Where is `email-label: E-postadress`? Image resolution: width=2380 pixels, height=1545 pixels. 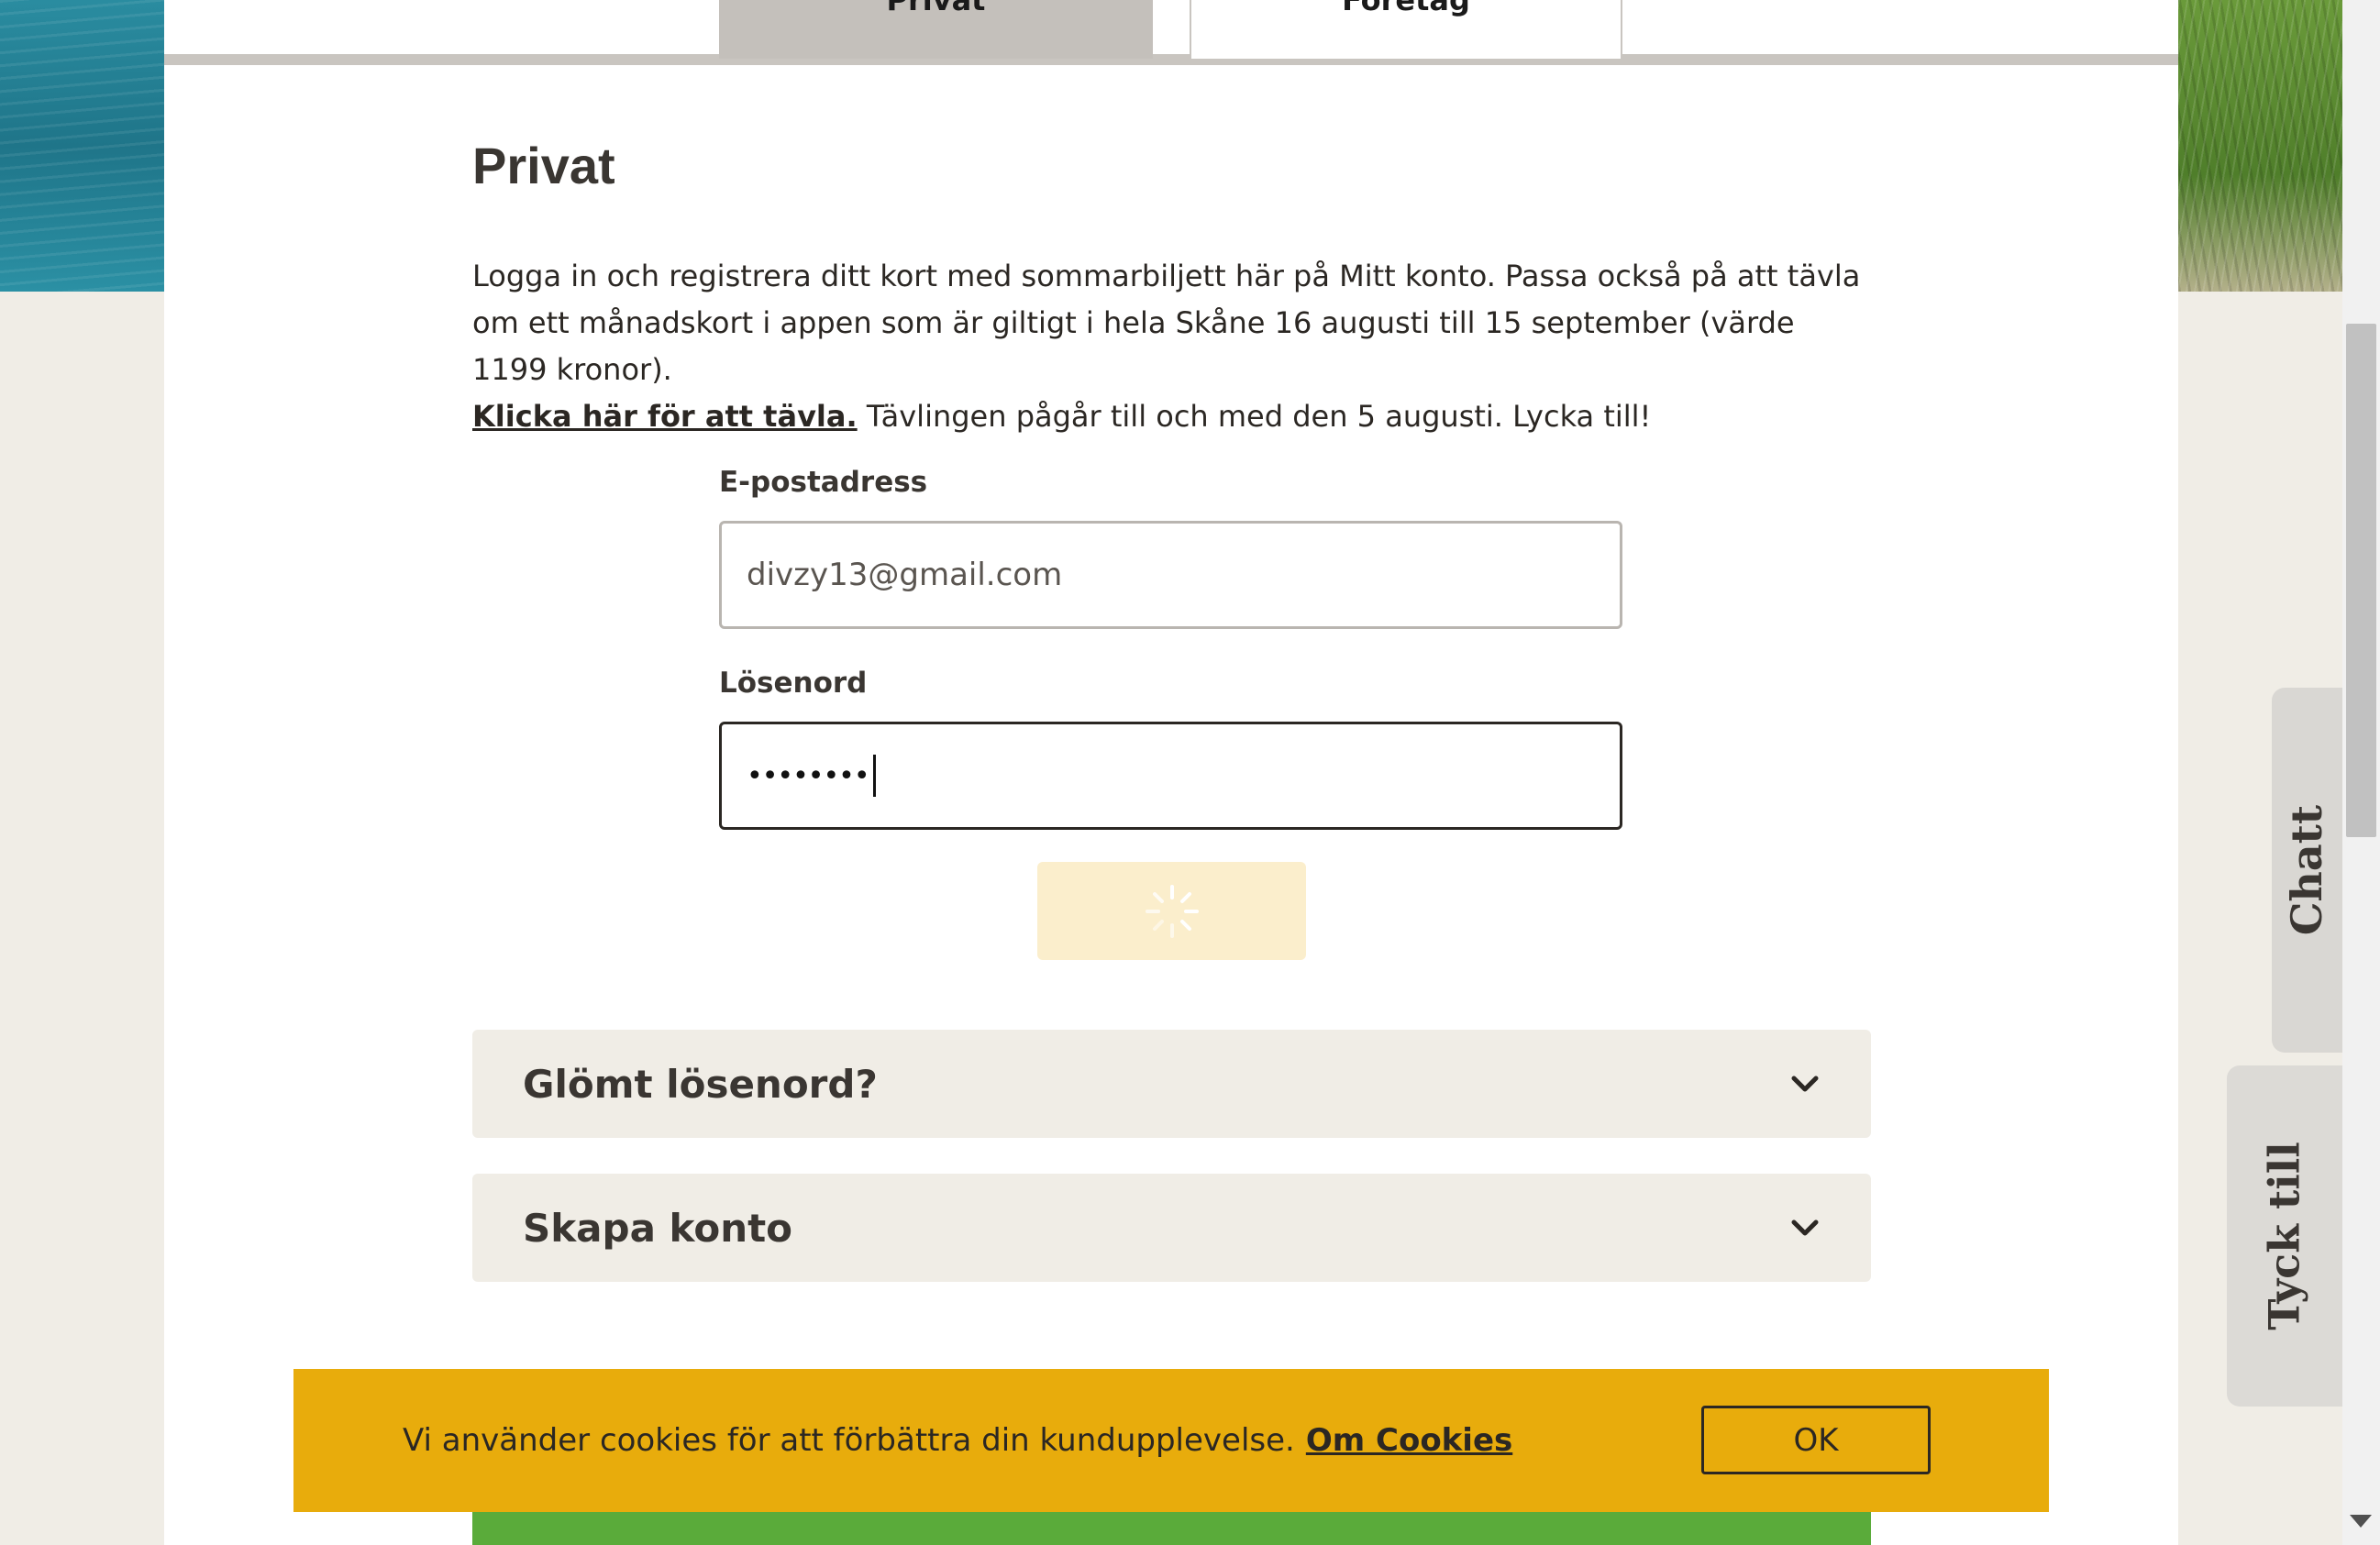 email-label: E-postadress is located at coordinates (823, 482).